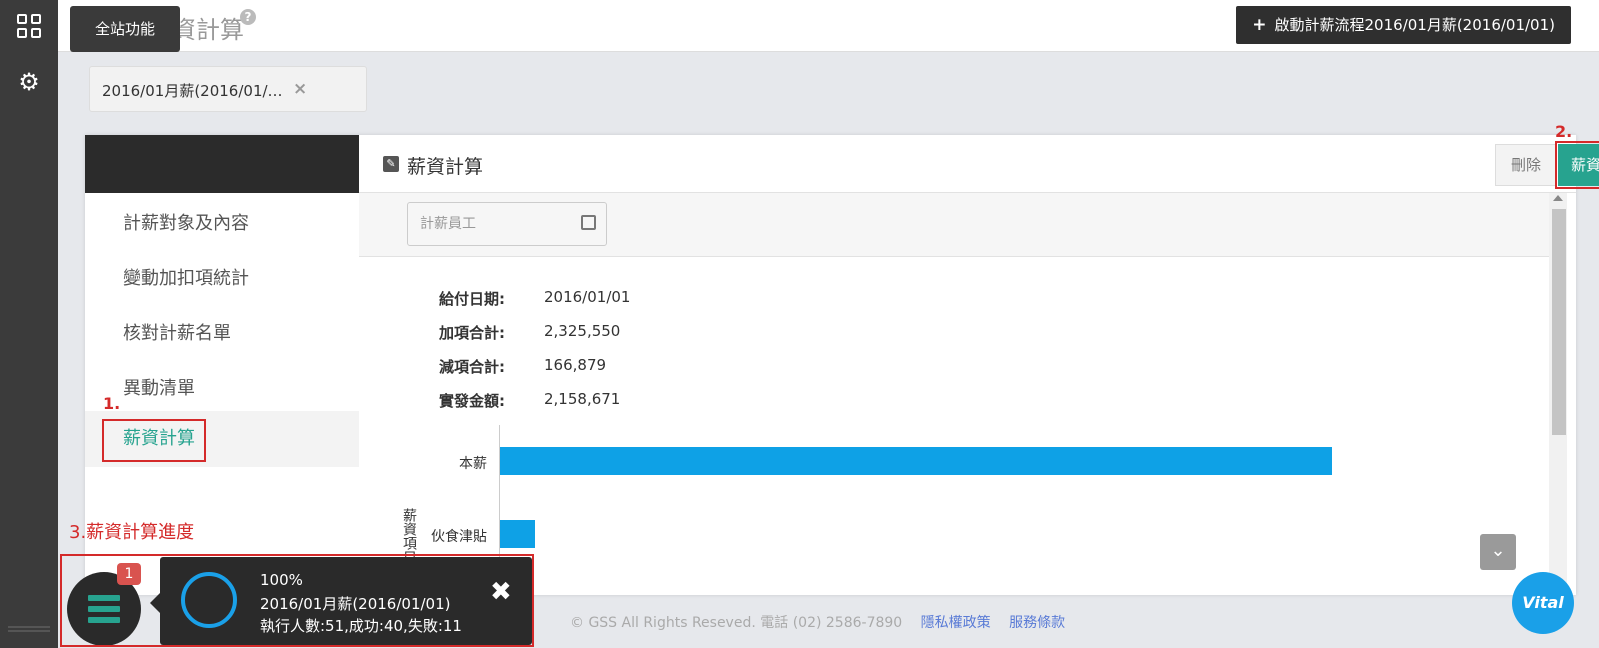 This screenshot has width=1599, height=648. What do you see at coordinates (112, 403) in the screenshot?
I see `step-1-annotation: 1.` at bounding box center [112, 403].